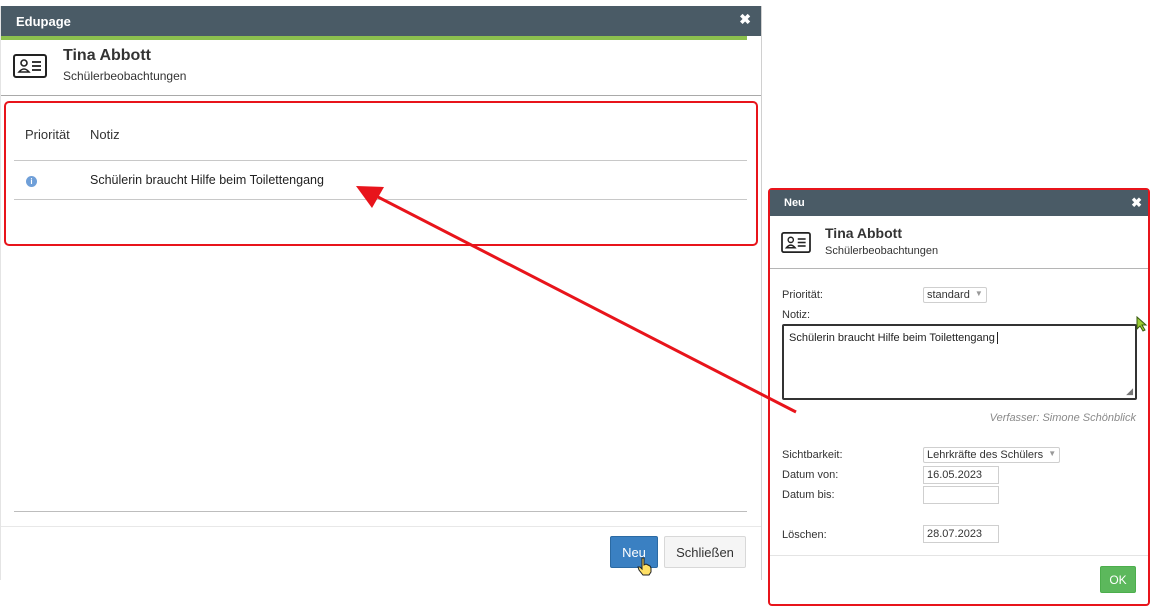 The image size is (1155, 610). I want to click on annotation-arrow, so click(576, 300).